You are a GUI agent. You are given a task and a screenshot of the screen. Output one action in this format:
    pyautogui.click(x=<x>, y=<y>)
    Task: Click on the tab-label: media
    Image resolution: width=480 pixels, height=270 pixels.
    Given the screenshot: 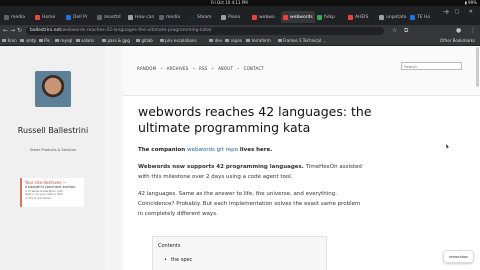 What is the action you would take?
    pyautogui.click(x=173, y=17)
    